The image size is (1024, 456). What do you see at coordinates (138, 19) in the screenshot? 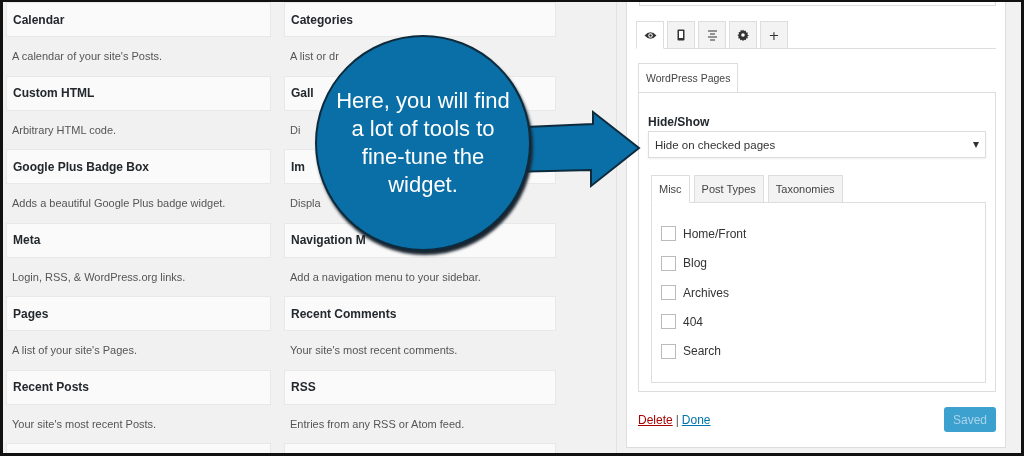
I see `widget-title-bar: Calendar` at bounding box center [138, 19].